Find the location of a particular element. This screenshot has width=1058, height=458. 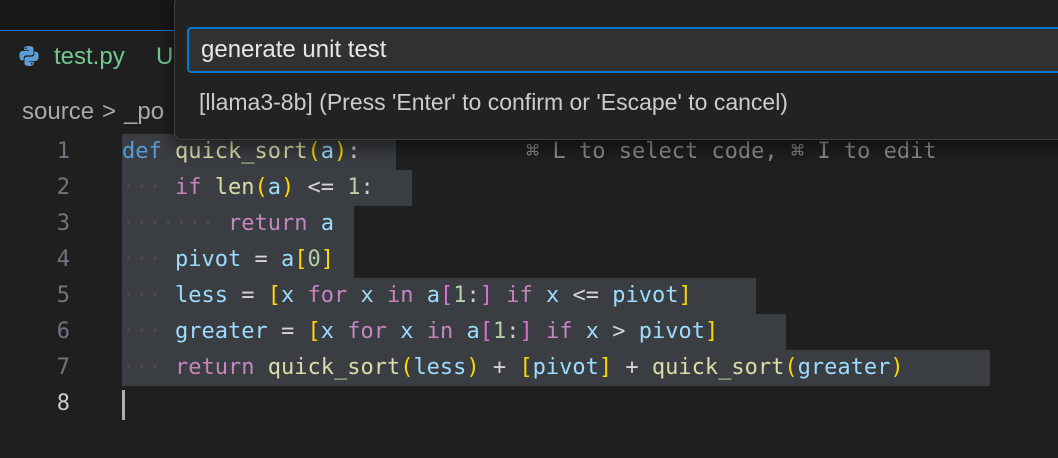

line-number: 3 is located at coordinates (63, 223).